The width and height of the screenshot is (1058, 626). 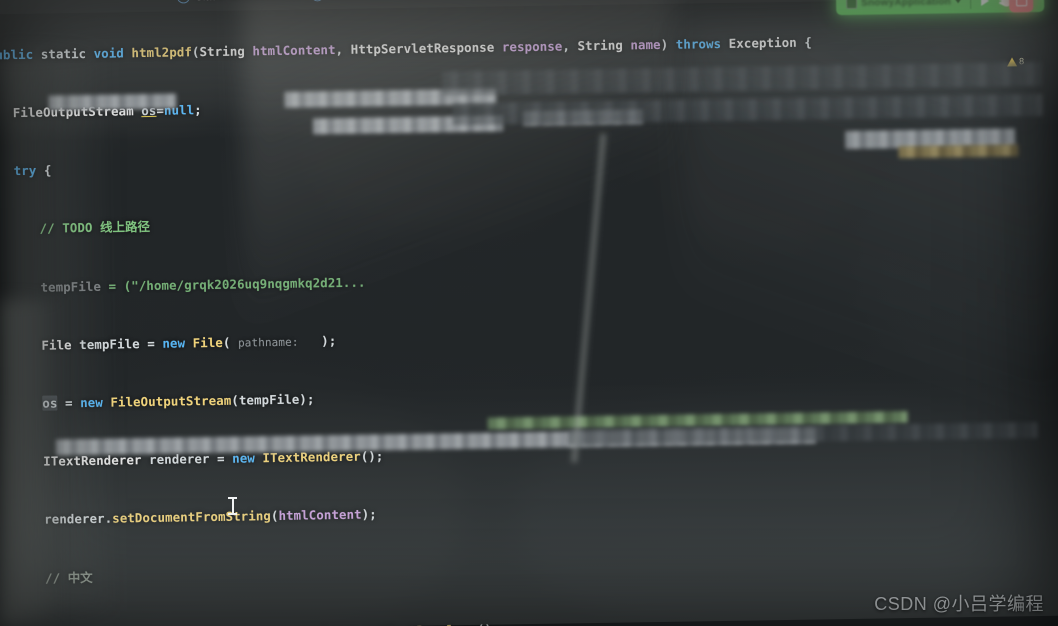 What do you see at coordinates (68, 577) in the screenshot?
I see `code-line: // 中文` at bounding box center [68, 577].